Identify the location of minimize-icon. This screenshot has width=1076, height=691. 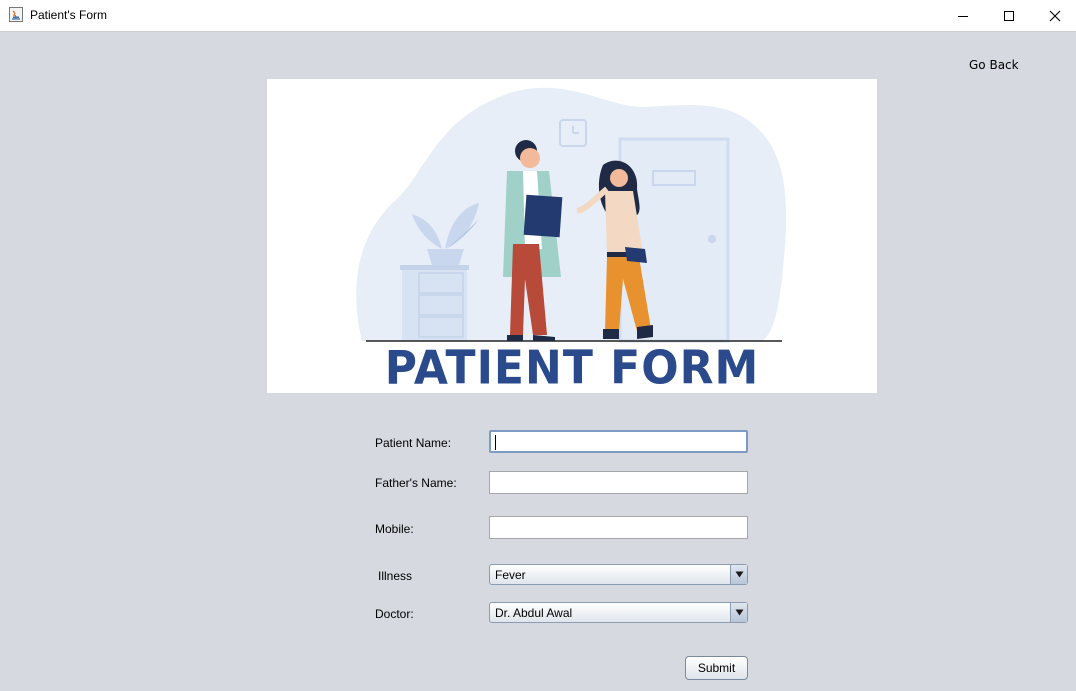
(963, 16).